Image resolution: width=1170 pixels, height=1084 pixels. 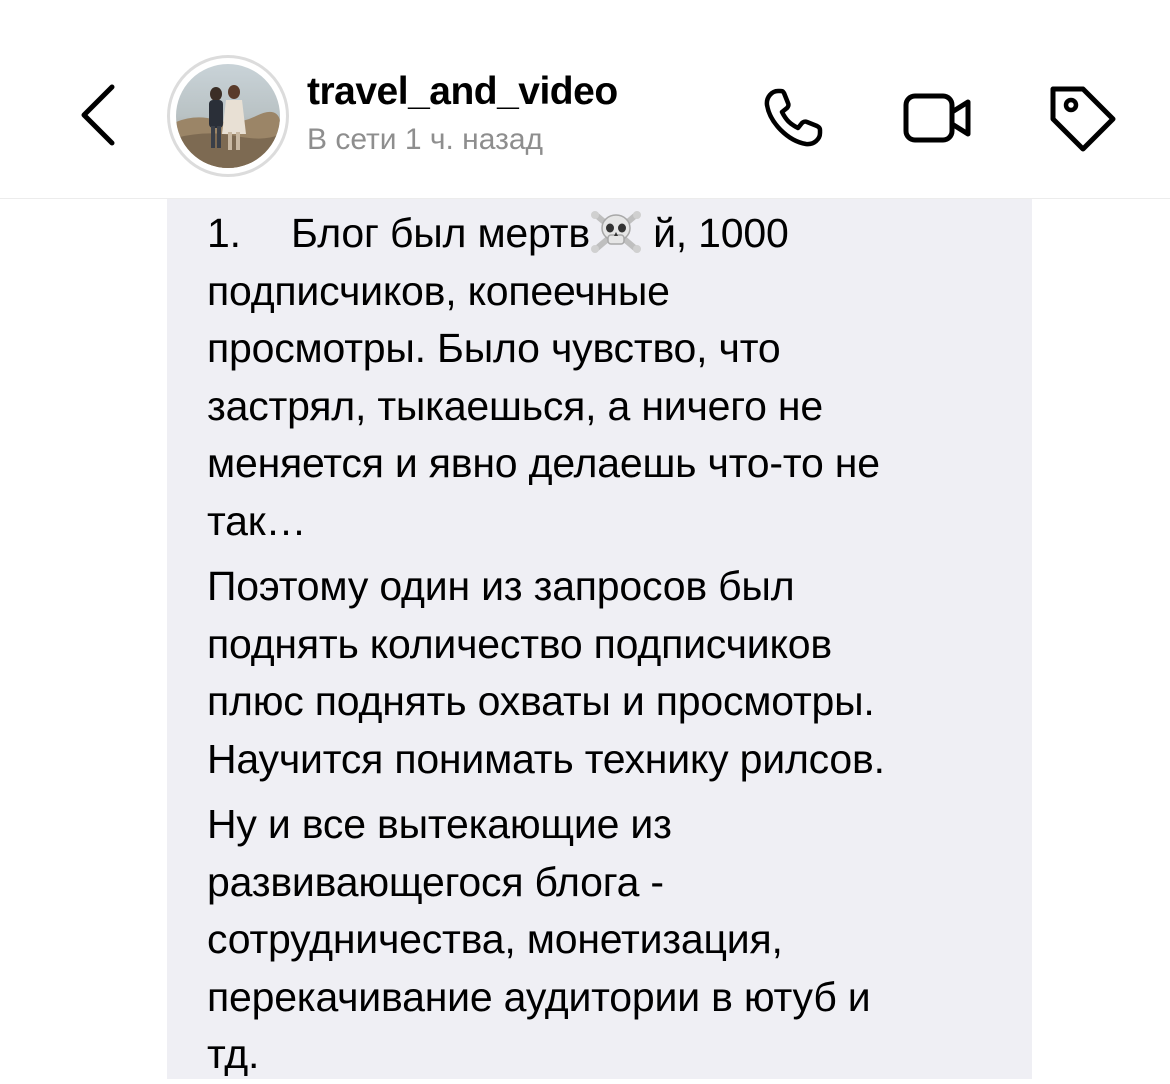 I want to click on message-line: 1. Блог был мертв й, 1000, so click(x=609, y=234).